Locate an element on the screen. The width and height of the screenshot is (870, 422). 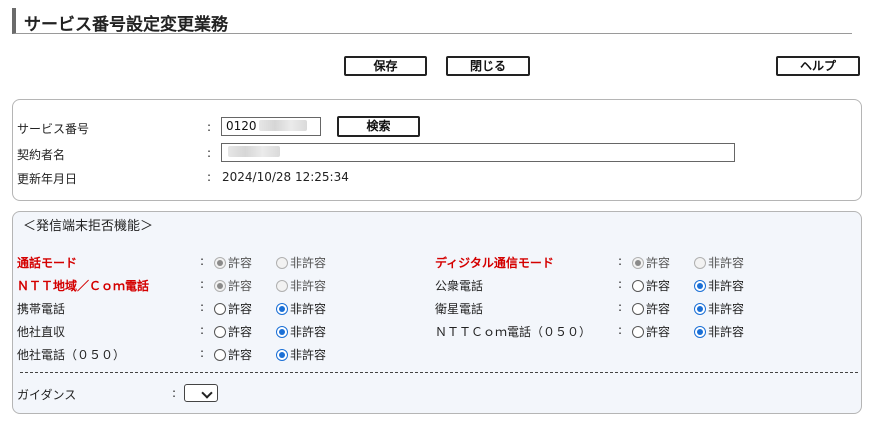
page-header: サービス番号設定変更業務 is located at coordinates (432, 21).